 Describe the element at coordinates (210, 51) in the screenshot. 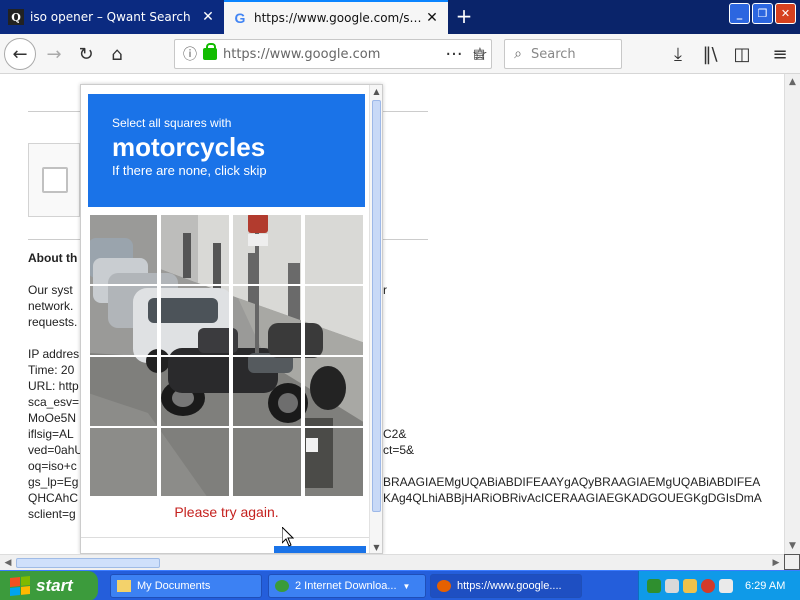

I see `lock-icon` at that location.